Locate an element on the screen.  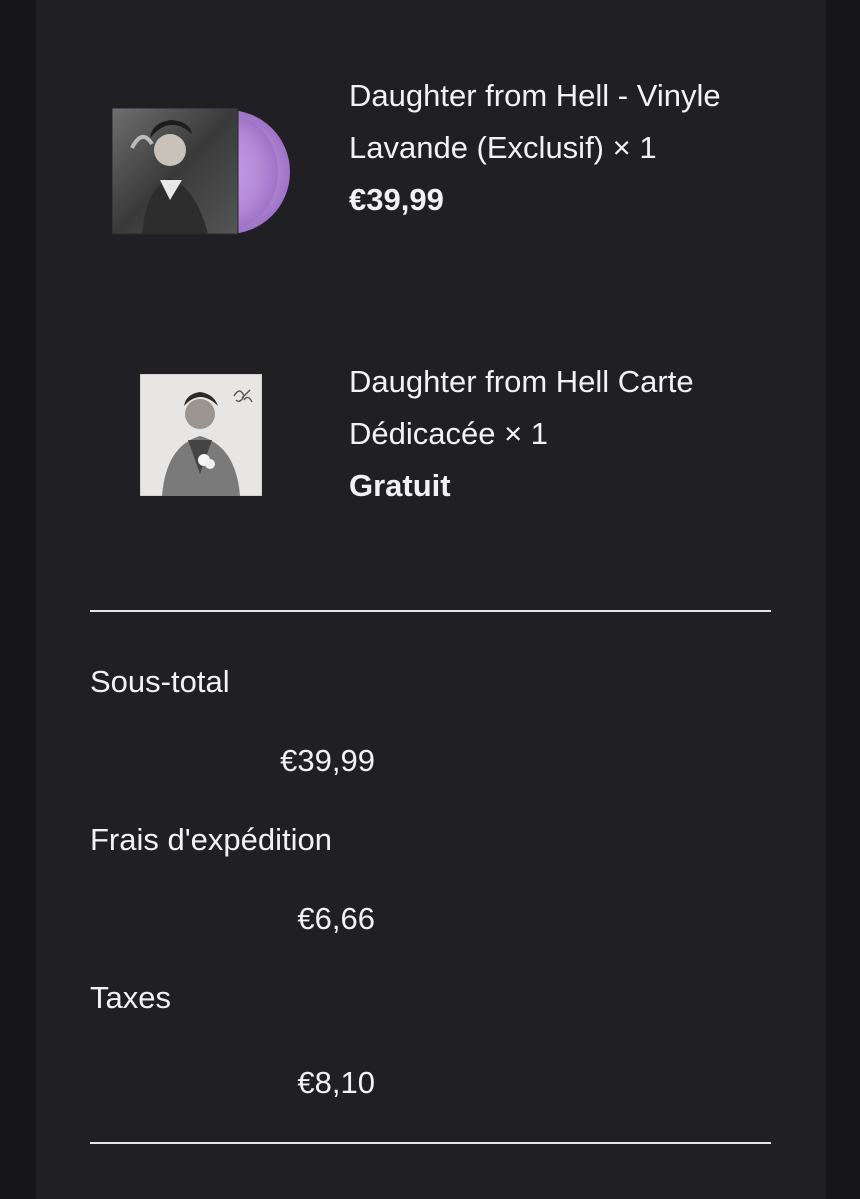
item-price: Gratuit is located at coordinates (400, 485).